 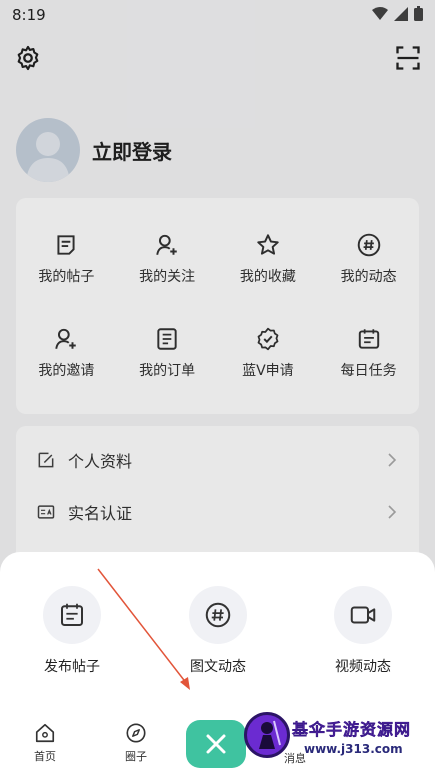 What do you see at coordinates (45, 733) in the screenshot?
I see `home-icon` at bounding box center [45, 733].